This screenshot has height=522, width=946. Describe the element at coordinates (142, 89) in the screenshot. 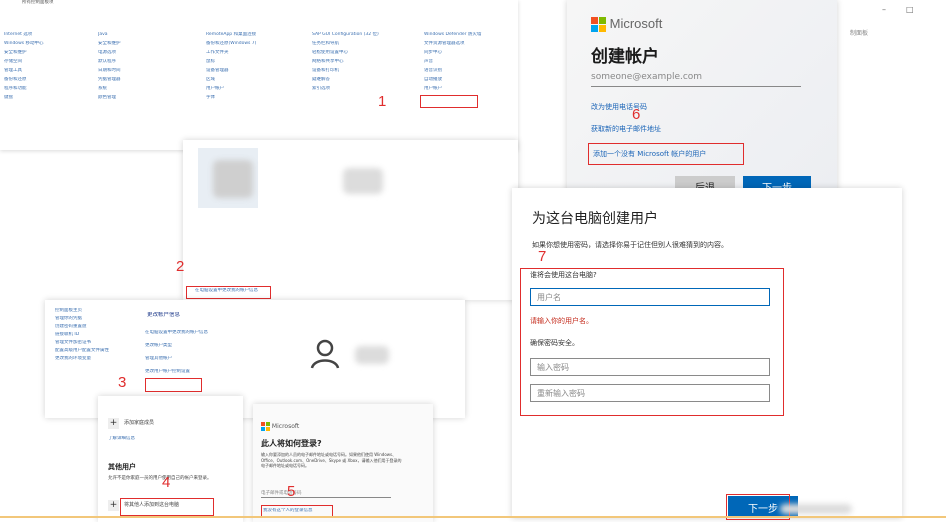

I see `control-panel-item: 系统` at that location.